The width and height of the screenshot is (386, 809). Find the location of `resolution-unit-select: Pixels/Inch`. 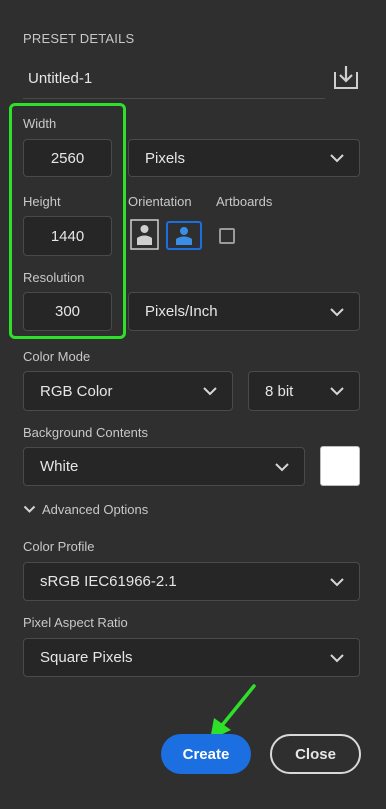

resolution-unit-select: Pixels/Inch is located at coordinates (244, 311).